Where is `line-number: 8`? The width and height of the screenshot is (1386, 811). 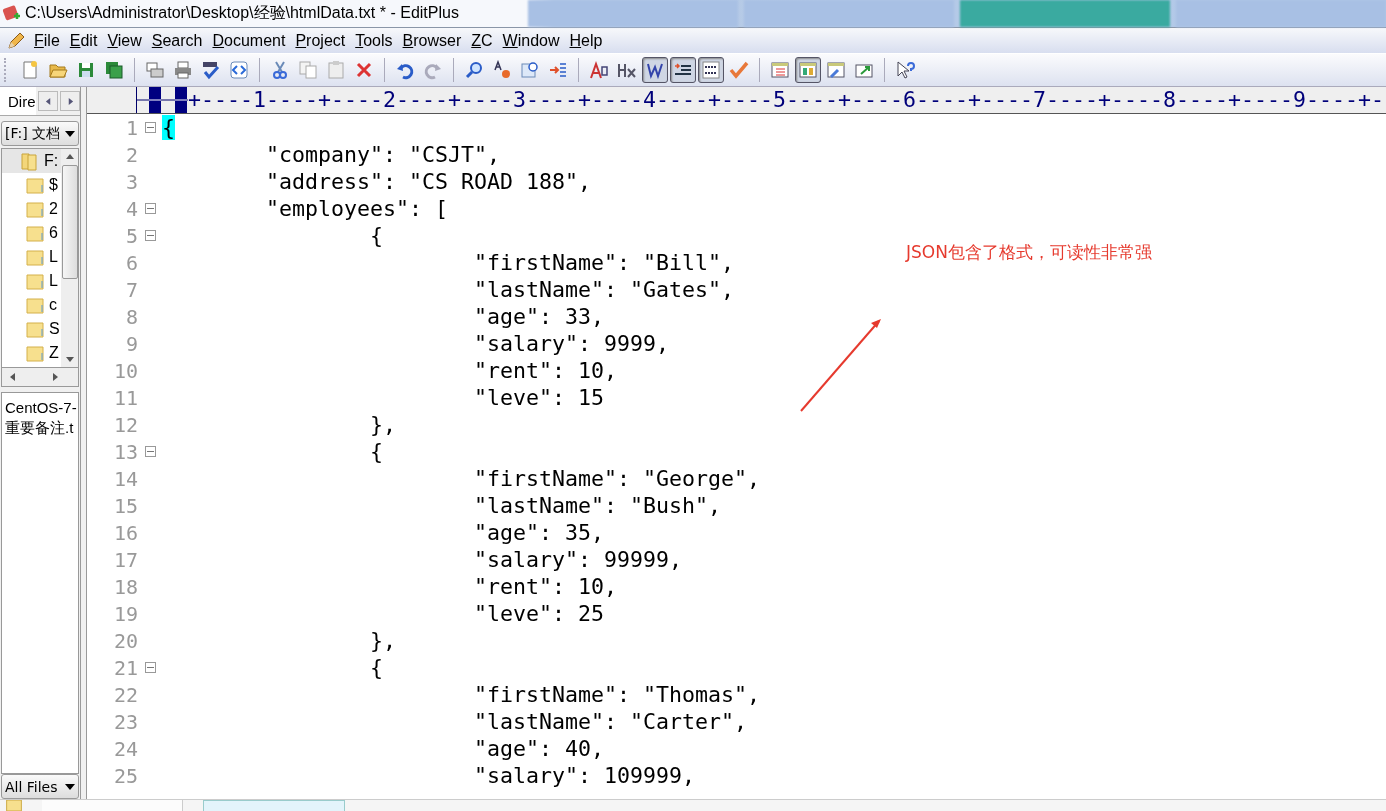 line-number: 8 is located at coordinates (131, 316).